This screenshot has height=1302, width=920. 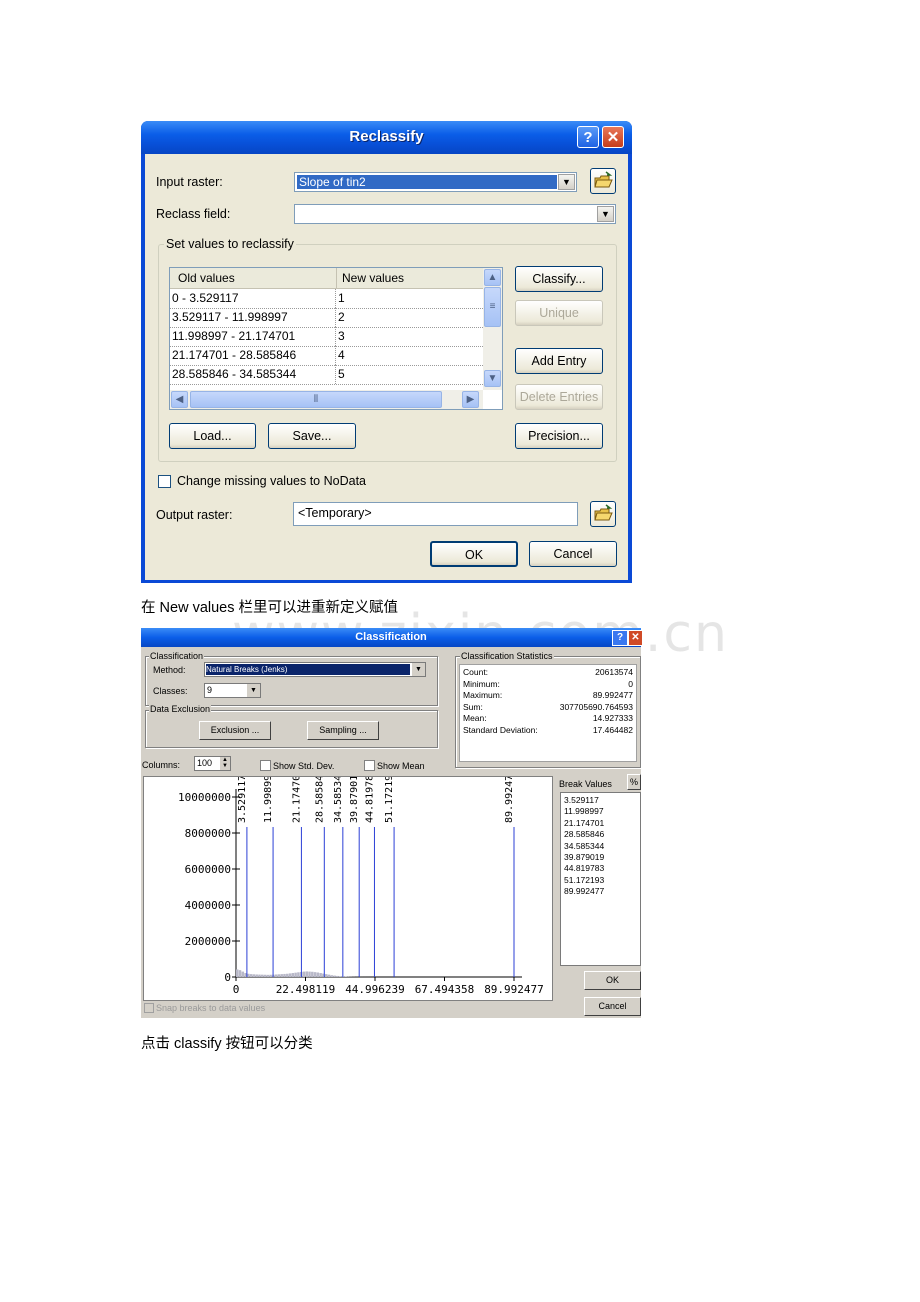 I want to click on x-tick-label: 89.992477, so click(x=514, y=989).